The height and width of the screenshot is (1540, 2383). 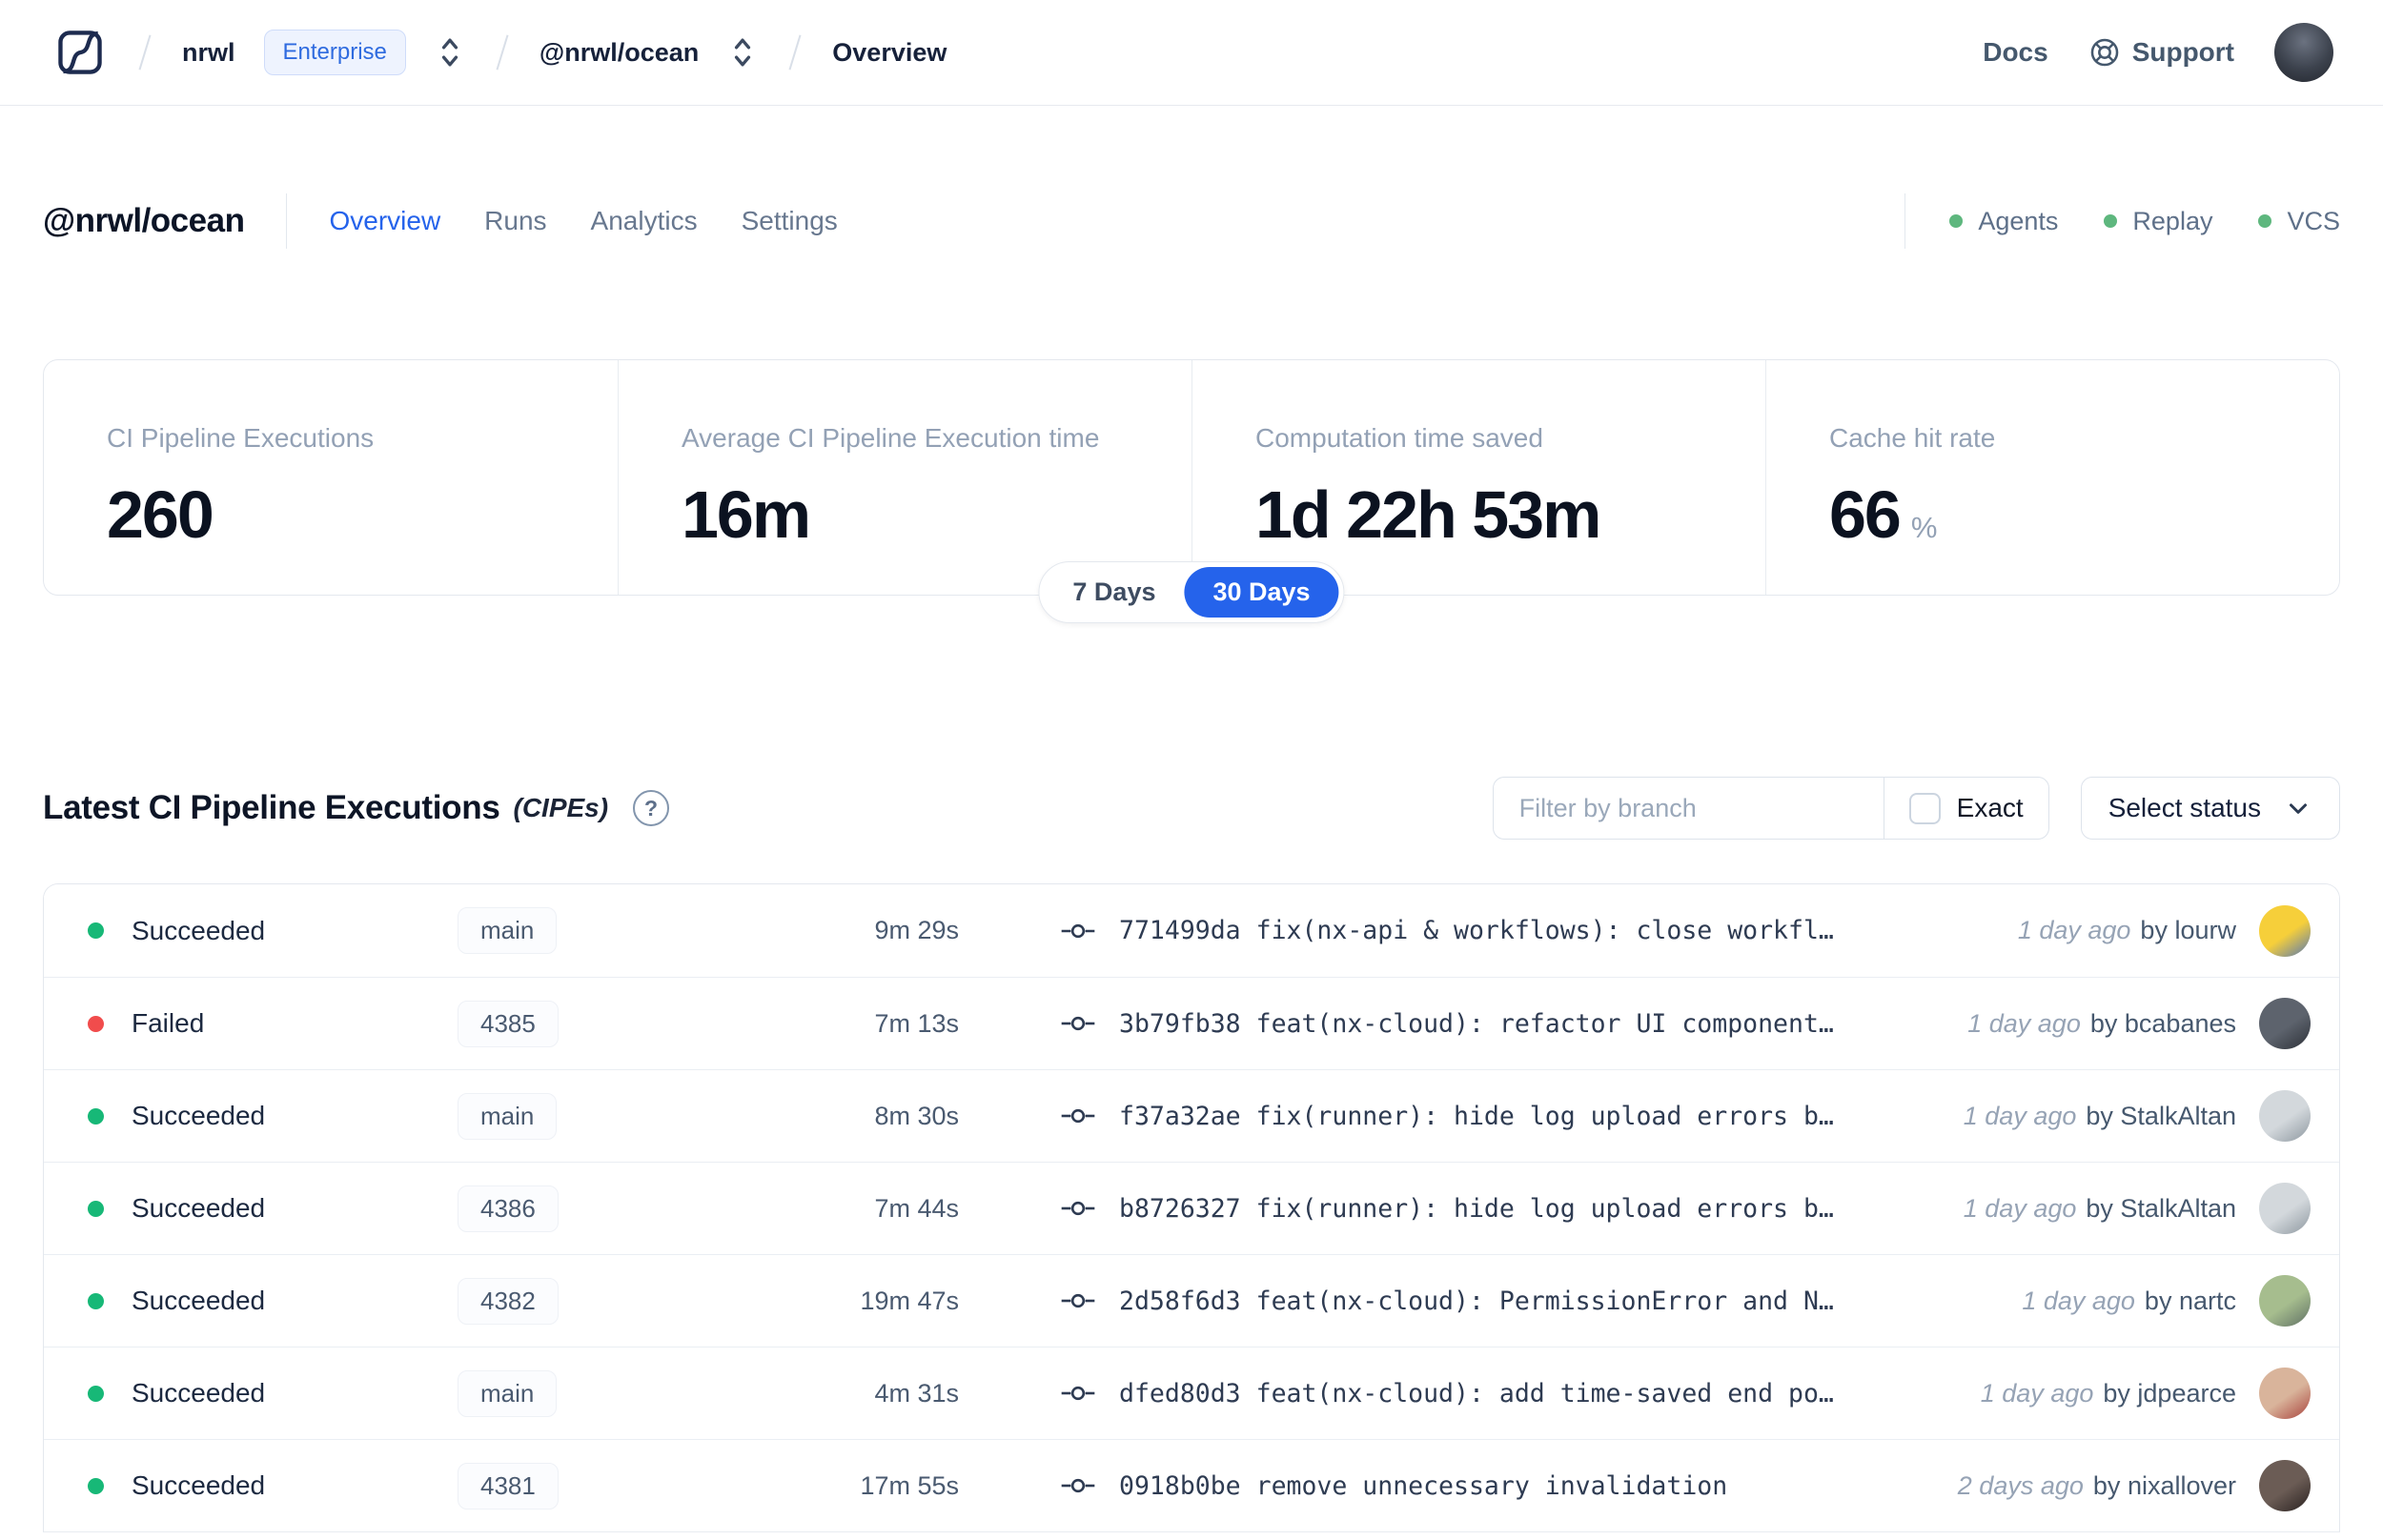 I want to click on health-item: Replay, so click(x=2158, y=221).